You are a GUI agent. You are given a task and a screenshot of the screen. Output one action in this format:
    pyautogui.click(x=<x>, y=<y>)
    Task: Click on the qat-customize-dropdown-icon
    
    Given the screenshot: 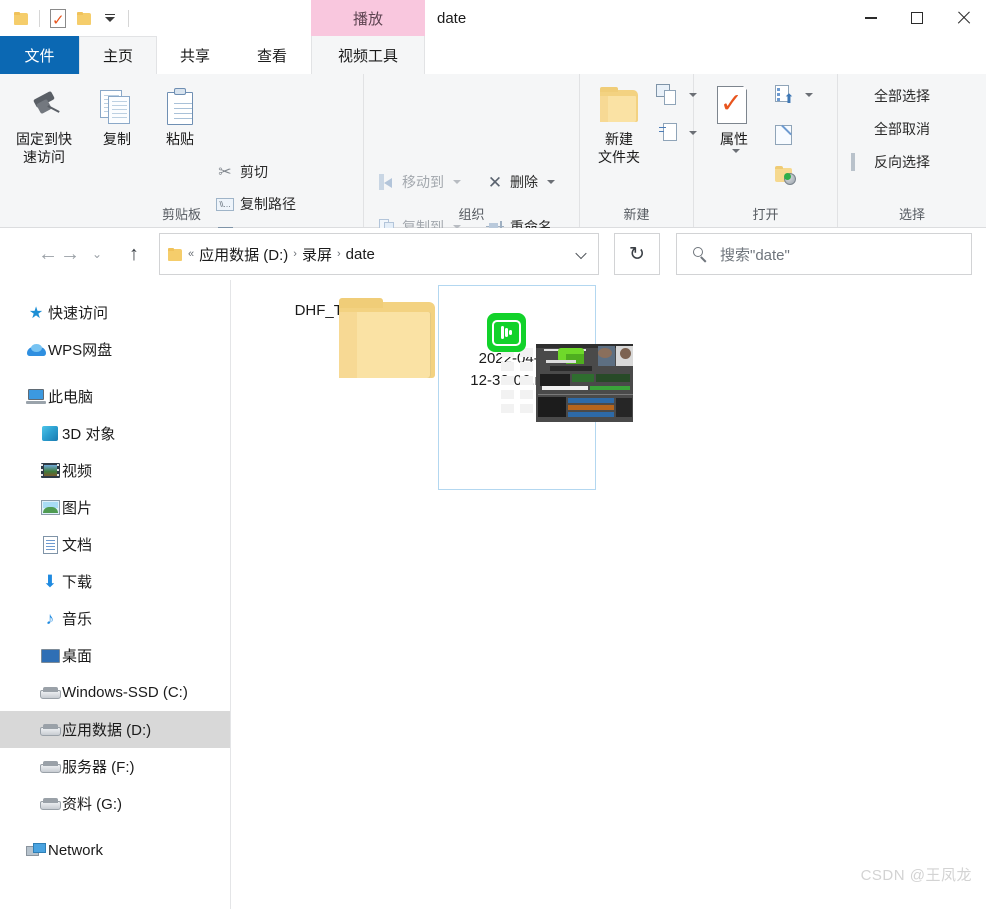 What is the action you would take?
    pyautogui.click(x=110, y=18)
    